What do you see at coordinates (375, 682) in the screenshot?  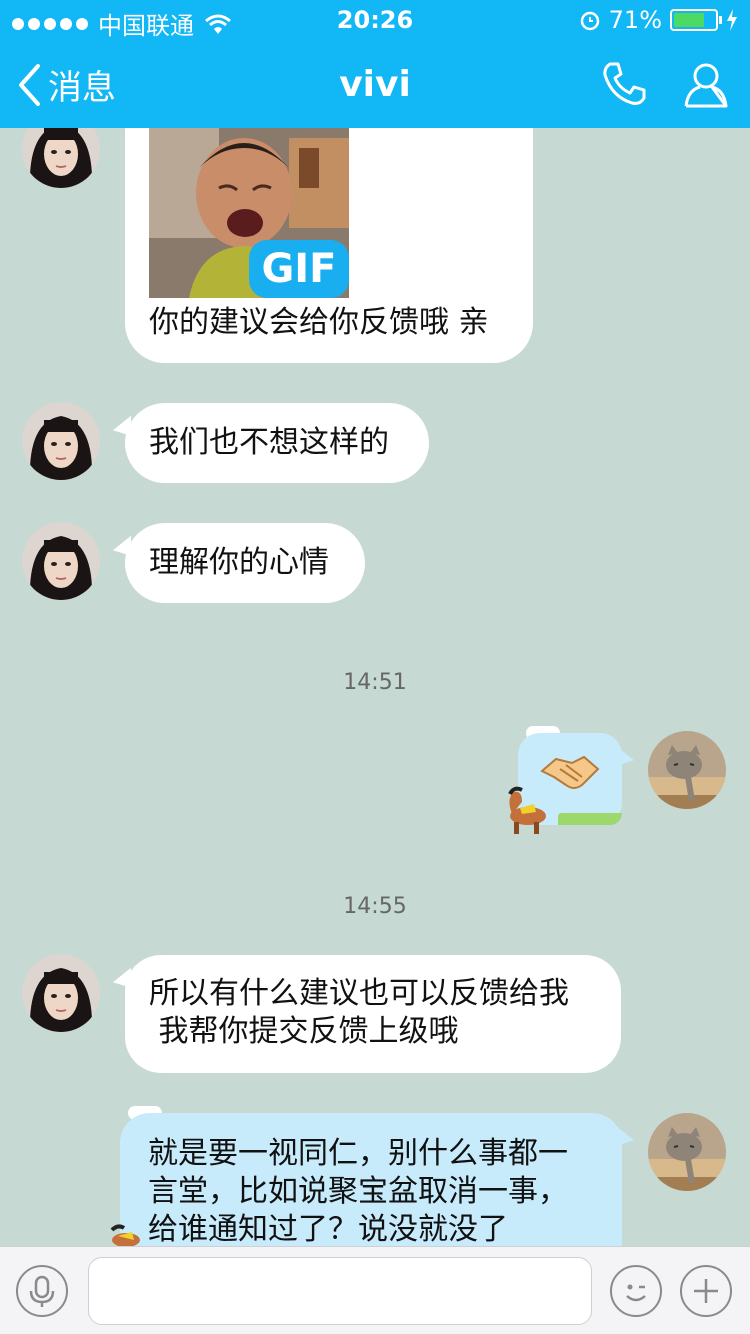 I see `timestamp: 14:51` at bounding box center [375, 682].